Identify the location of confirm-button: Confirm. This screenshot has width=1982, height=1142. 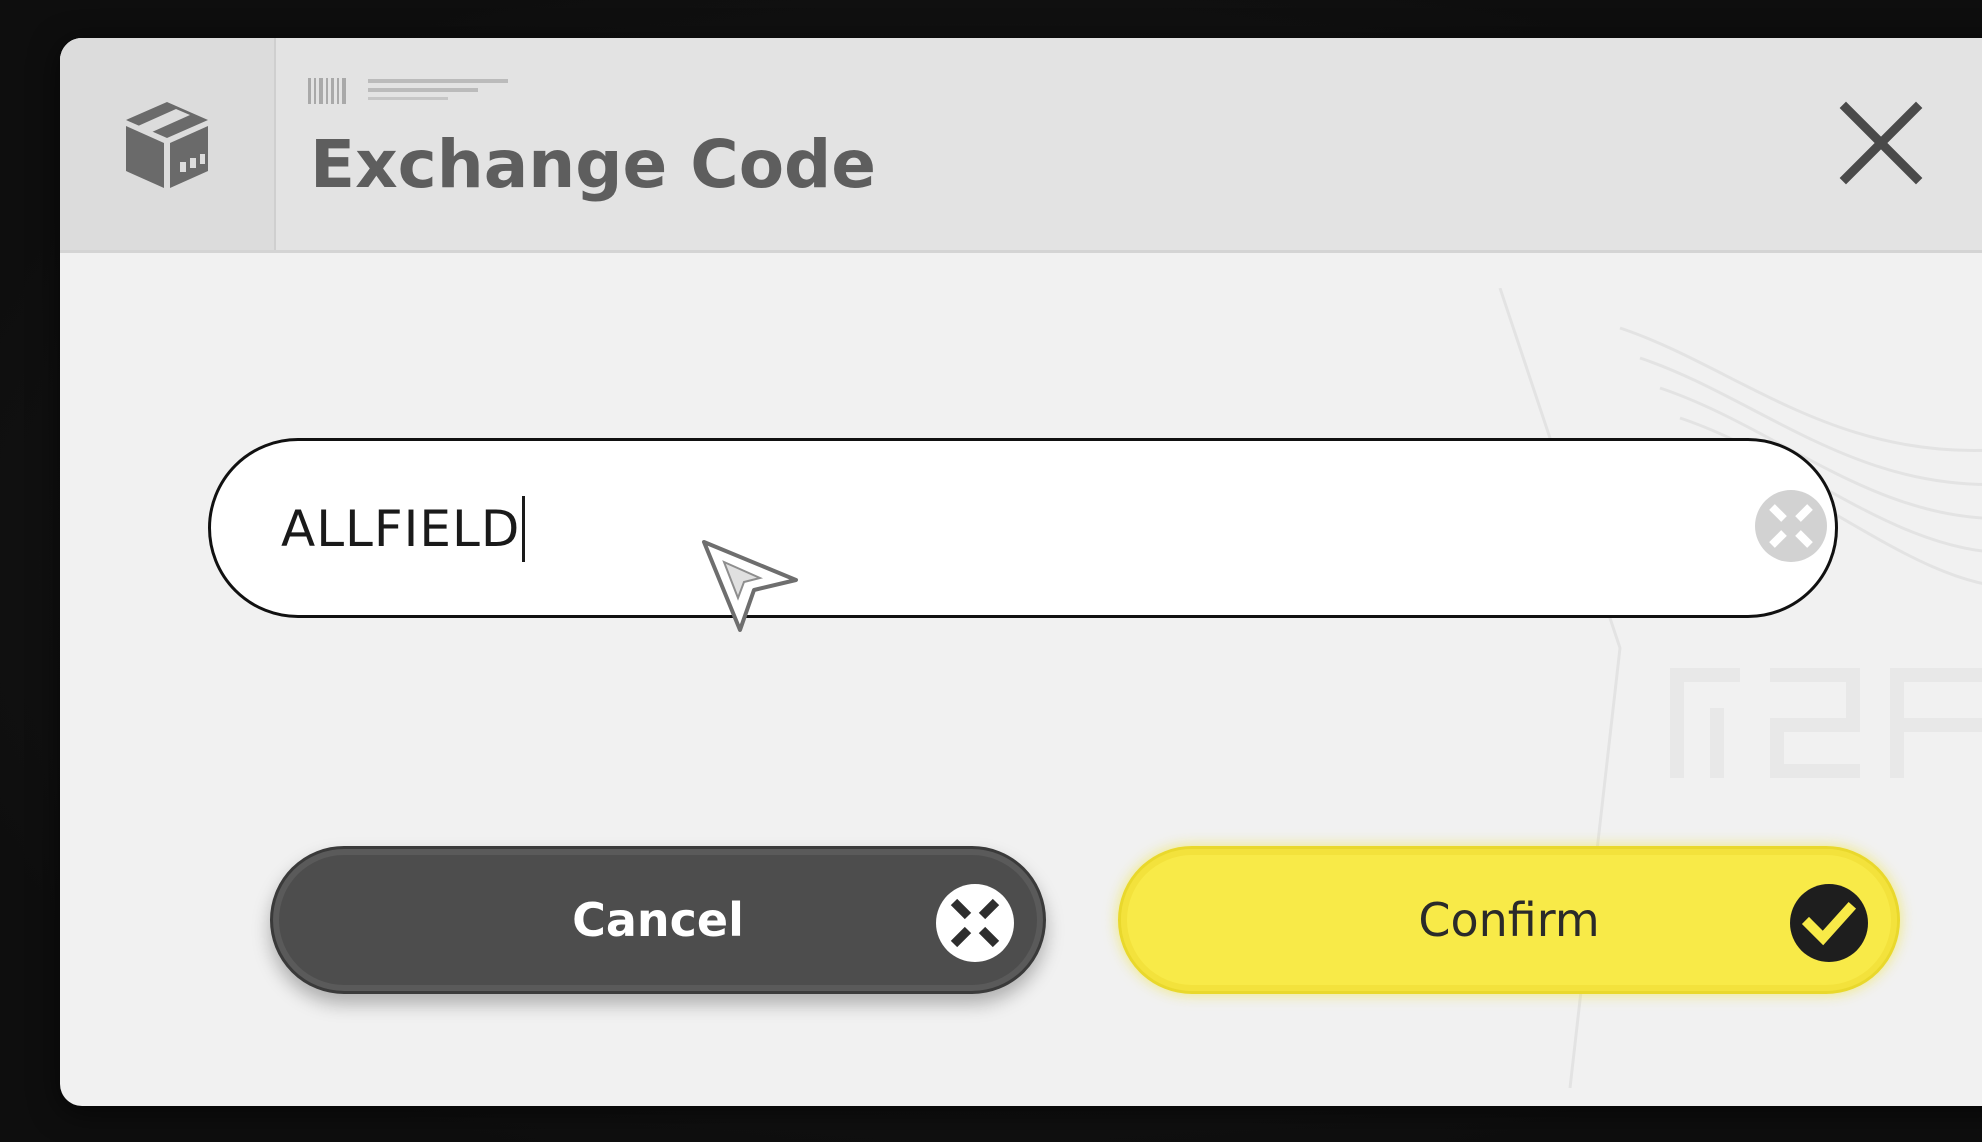
(1509, 920).